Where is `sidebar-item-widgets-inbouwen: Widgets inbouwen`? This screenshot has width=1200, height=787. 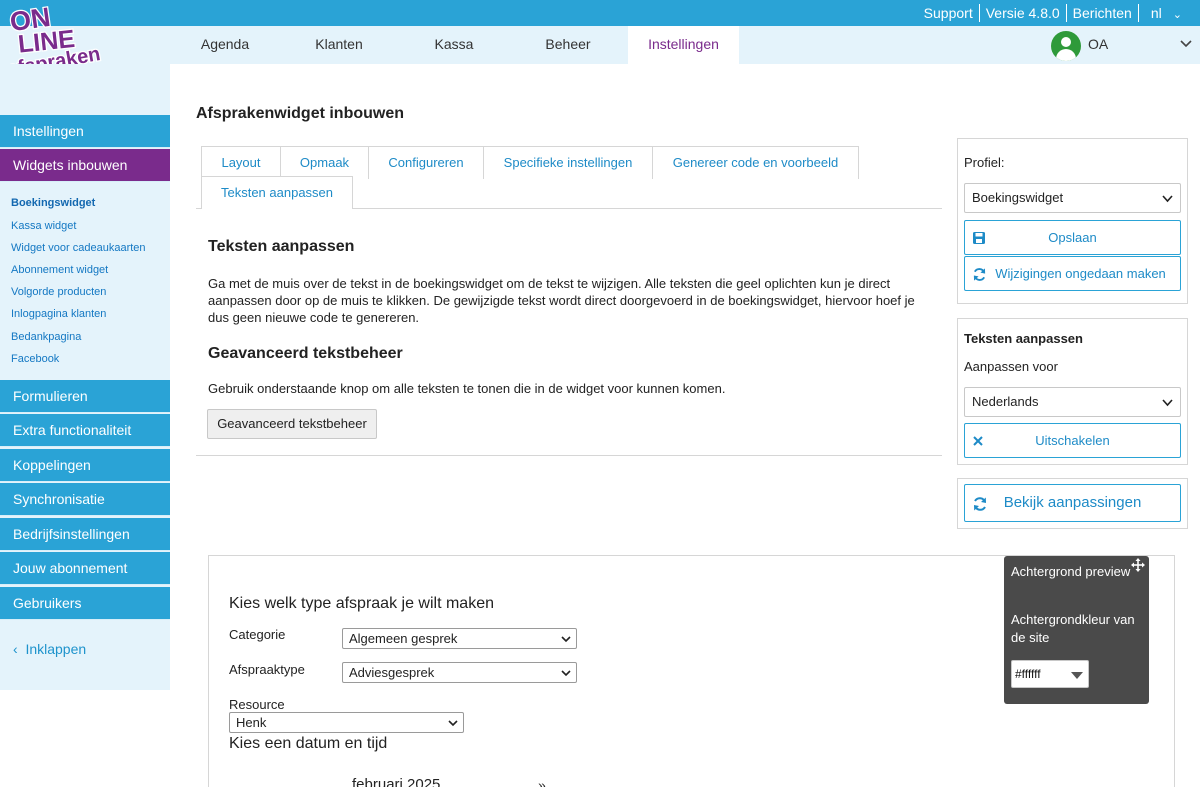
sidebar-item-widgets-inbouwen: Widgets inbouwen is located at coordinates (85, 165).